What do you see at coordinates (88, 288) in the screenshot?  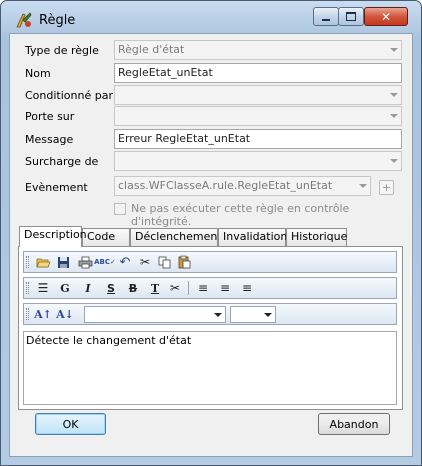 I see `italic-button: I` at bounding box center [88, 288].